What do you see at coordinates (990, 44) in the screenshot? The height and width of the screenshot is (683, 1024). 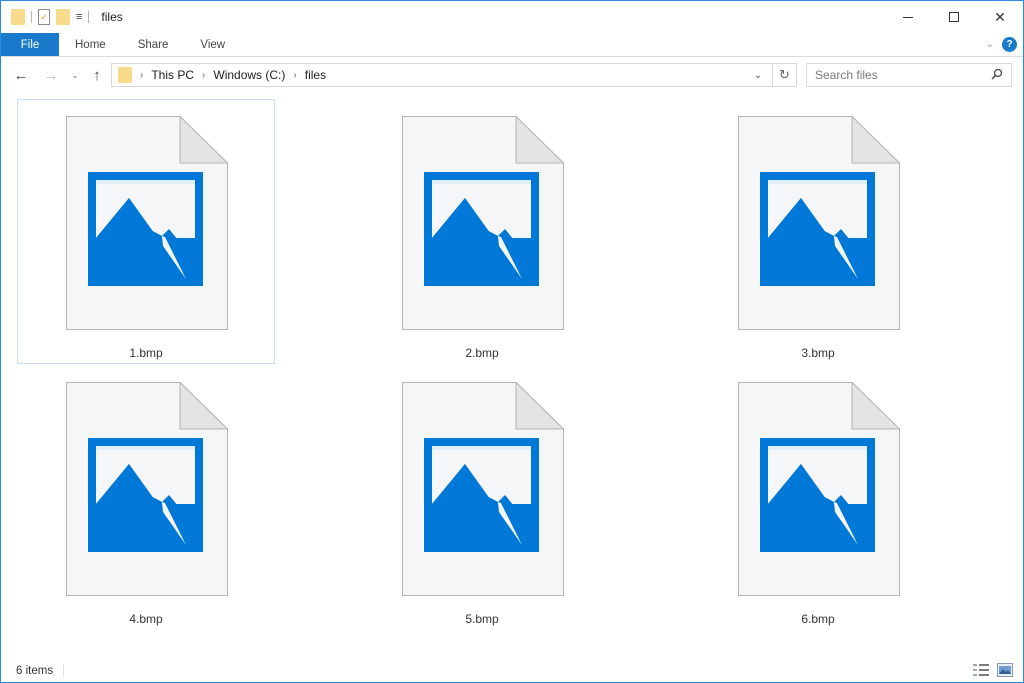 I see `expand-ribbon-chevron-icon: ⌄` at bounding box center [990, 44].